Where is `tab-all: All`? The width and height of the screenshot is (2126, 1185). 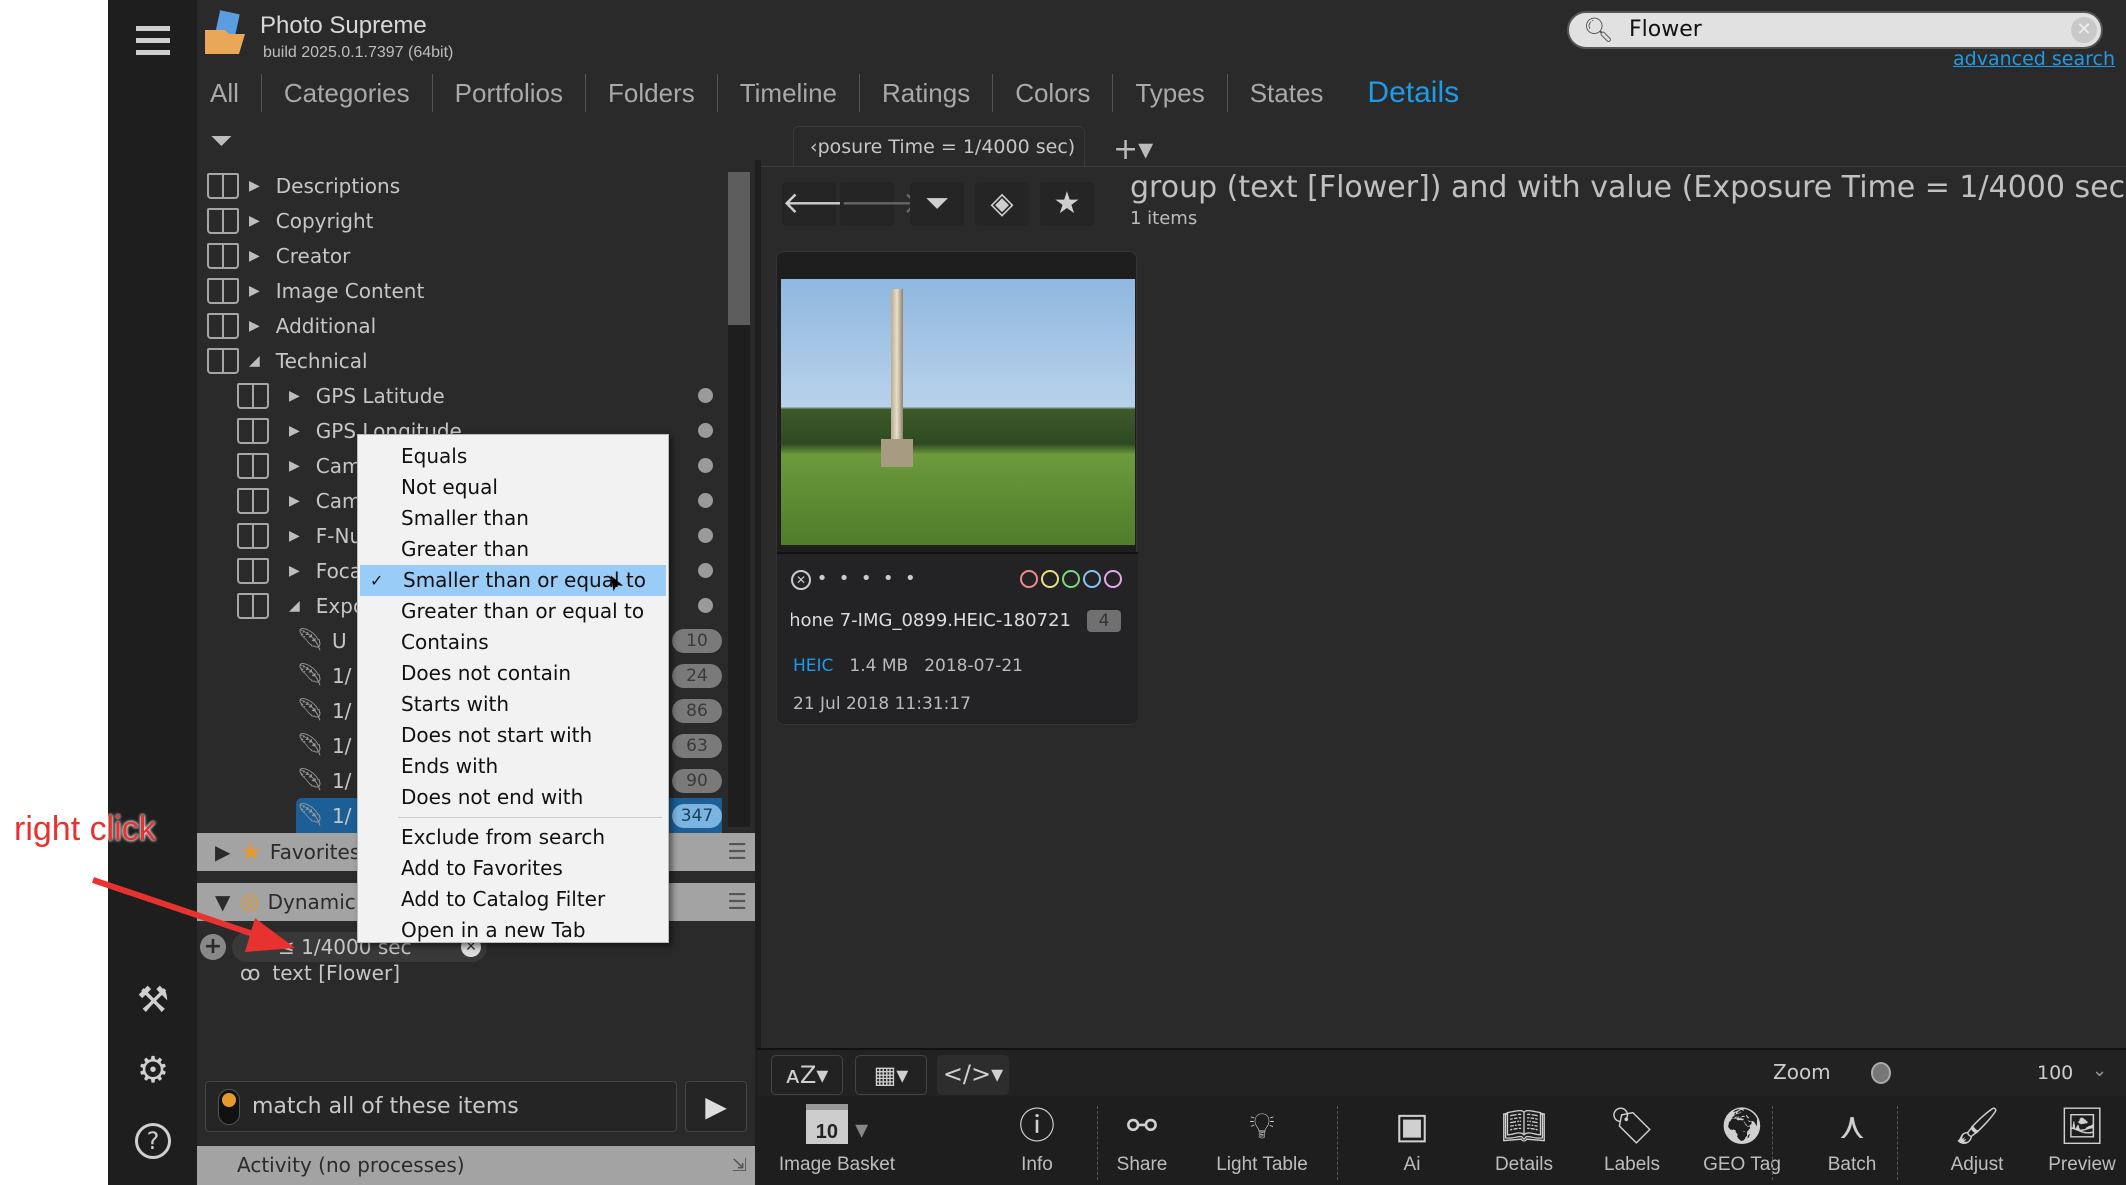
tab-all: All is located at coordinates (235, 93).